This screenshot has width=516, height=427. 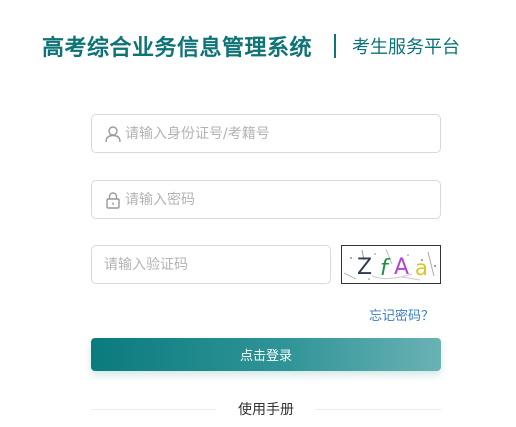 What do you see at coordinates (364, 267) in the screenshot?
I see `captcha-char: Z` at bounding box center [364, 267].